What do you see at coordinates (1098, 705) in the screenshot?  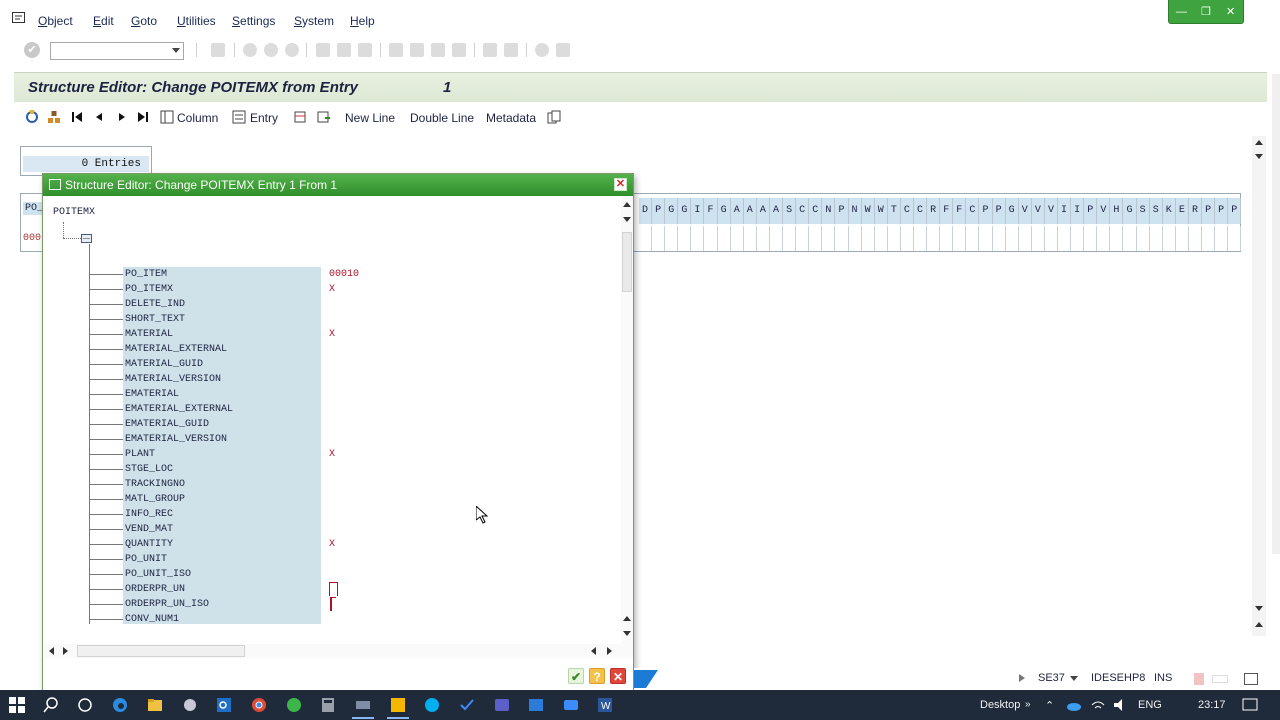 I see `wifi-icon` at bounding box center [1098, 705].